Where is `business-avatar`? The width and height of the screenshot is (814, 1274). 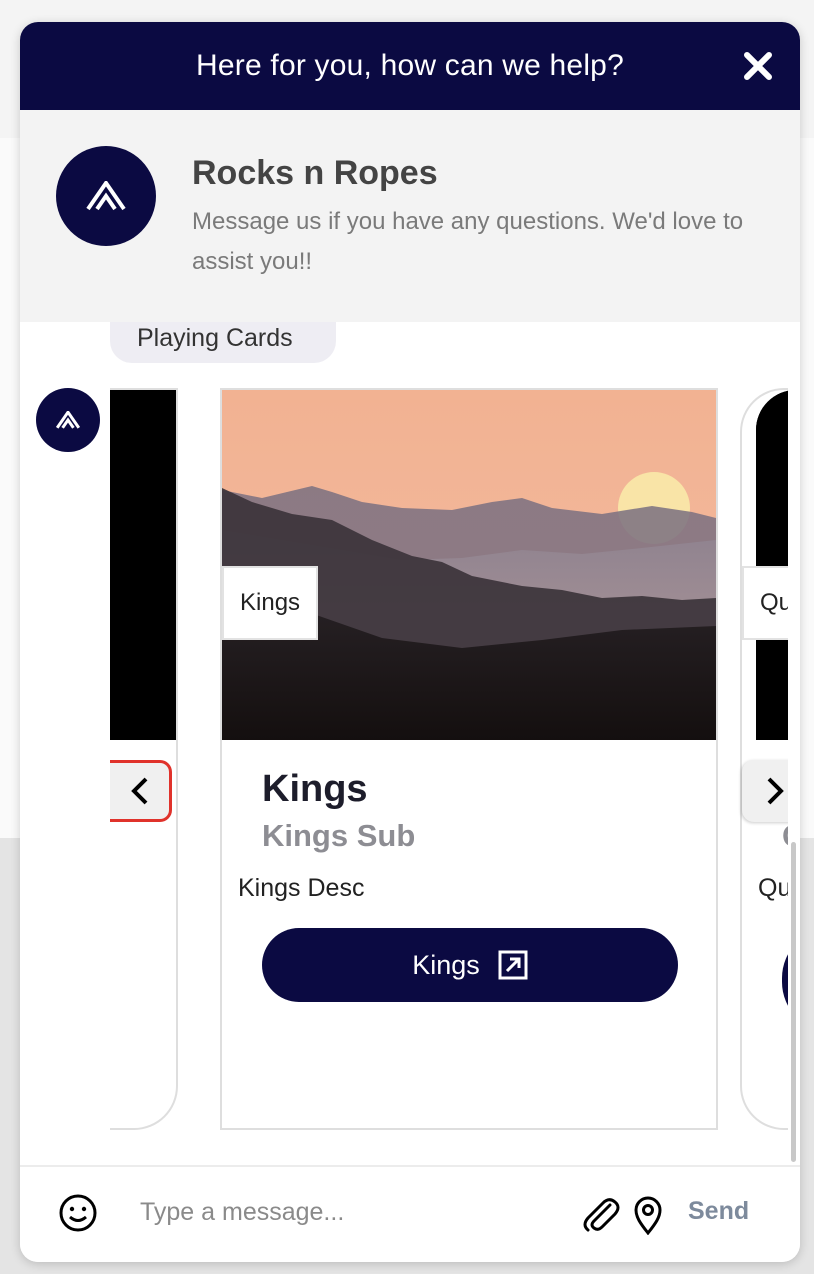 business-avatar is located at coordinates (106, 196).